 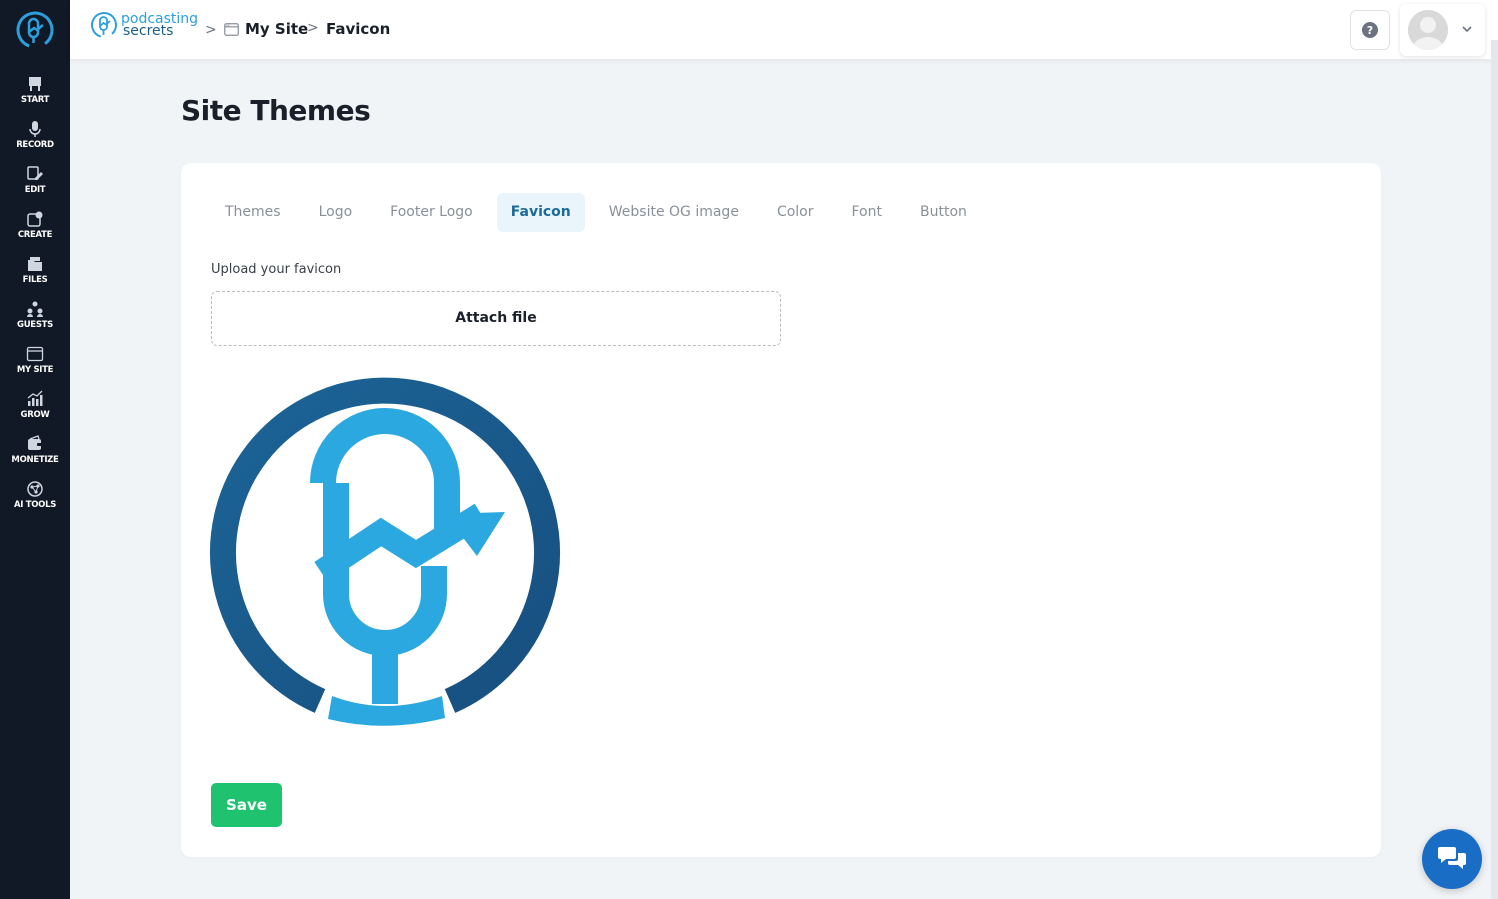 I want to click on breadcrumb-my-site: My Site, so click(x=266, y=29).